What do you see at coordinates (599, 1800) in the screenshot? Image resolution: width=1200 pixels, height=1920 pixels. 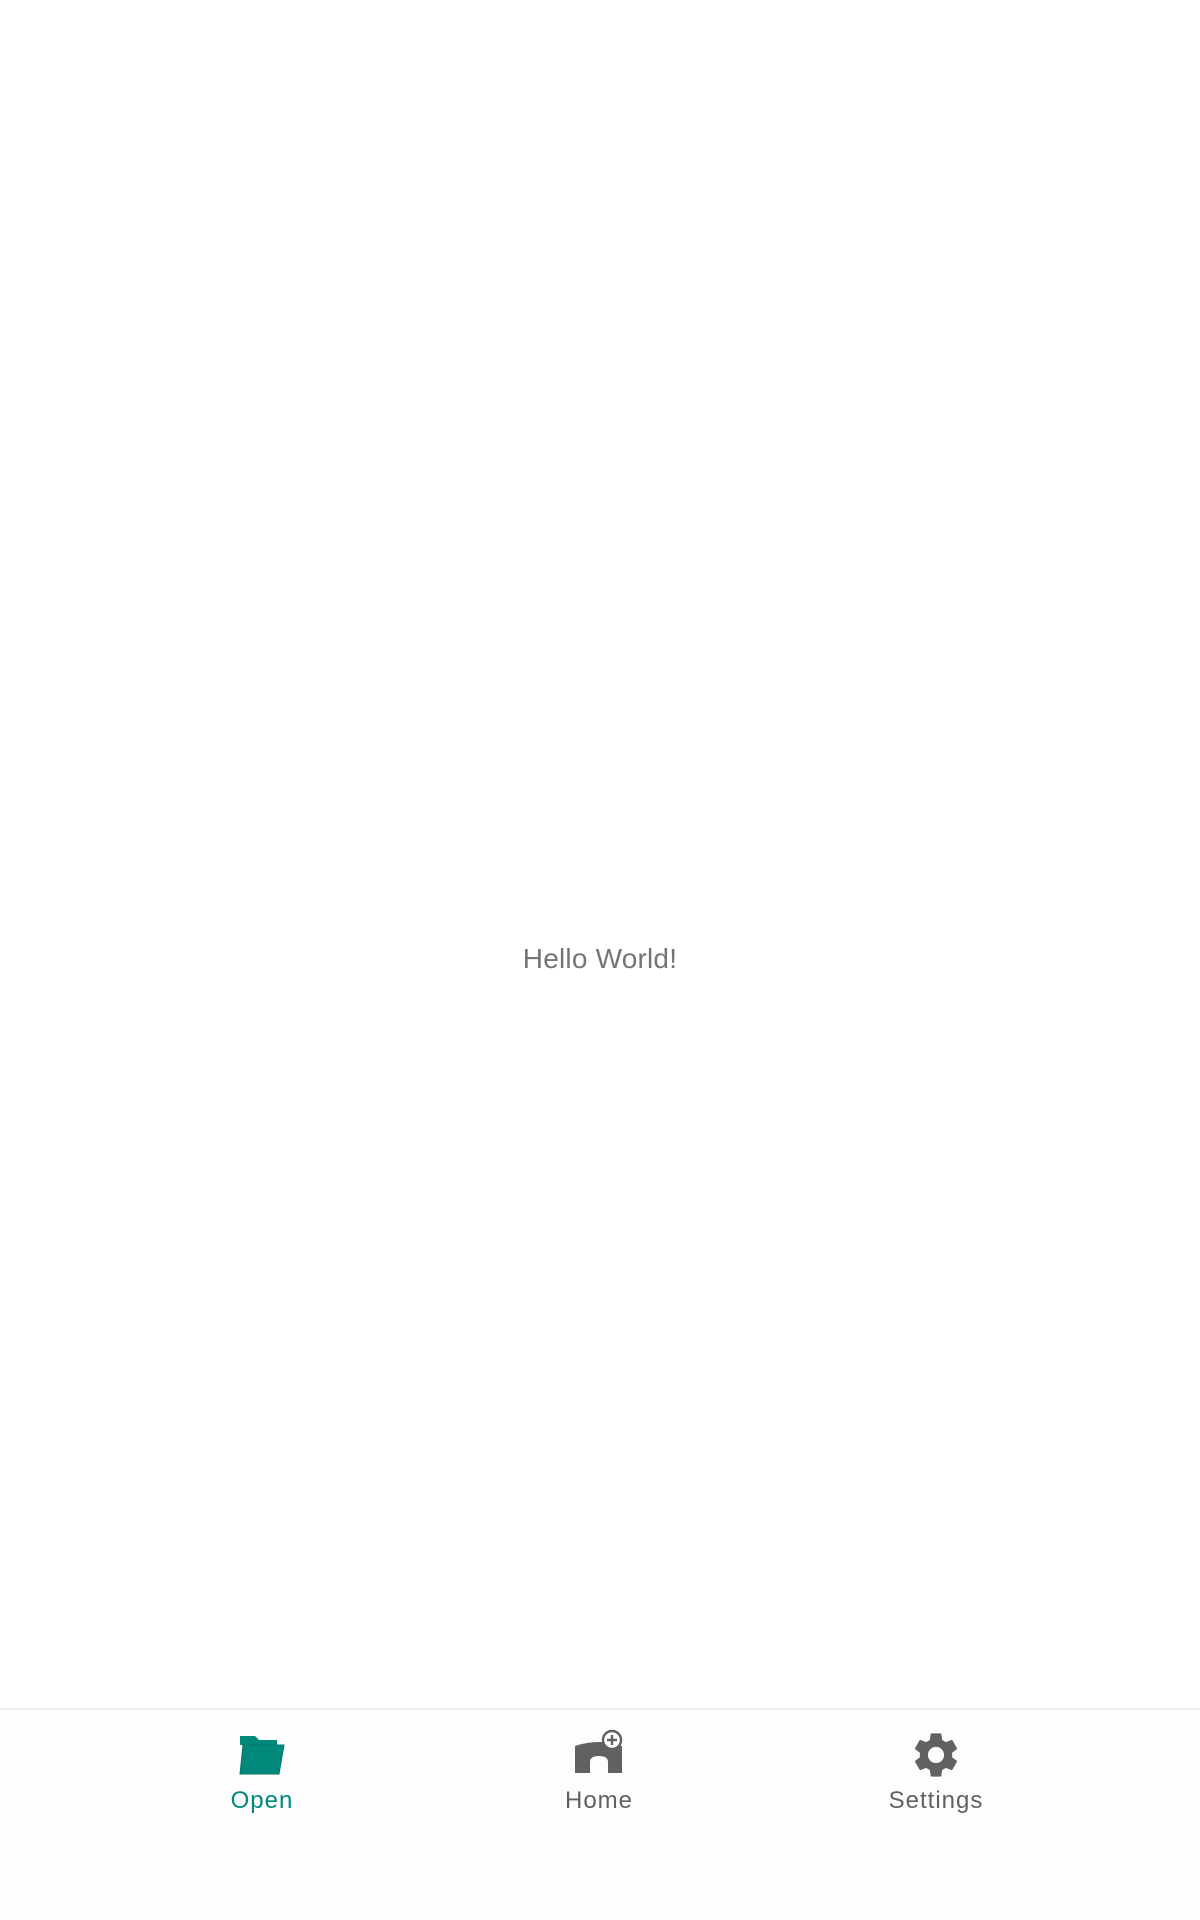 I see `nav-label-home: Home` at bounding box center [599, 1800].